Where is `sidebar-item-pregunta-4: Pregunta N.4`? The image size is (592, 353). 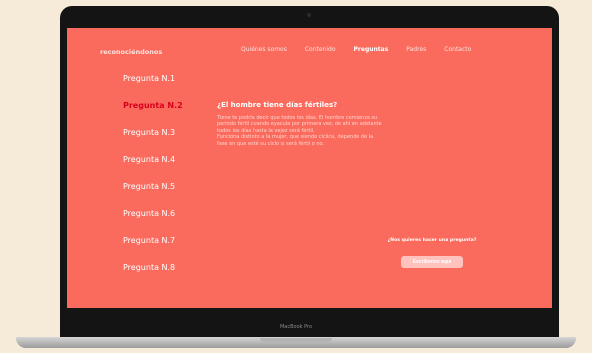
sidebar-item-pregunta-4: Pregunta N.4 is located at coordinates (163, 168).